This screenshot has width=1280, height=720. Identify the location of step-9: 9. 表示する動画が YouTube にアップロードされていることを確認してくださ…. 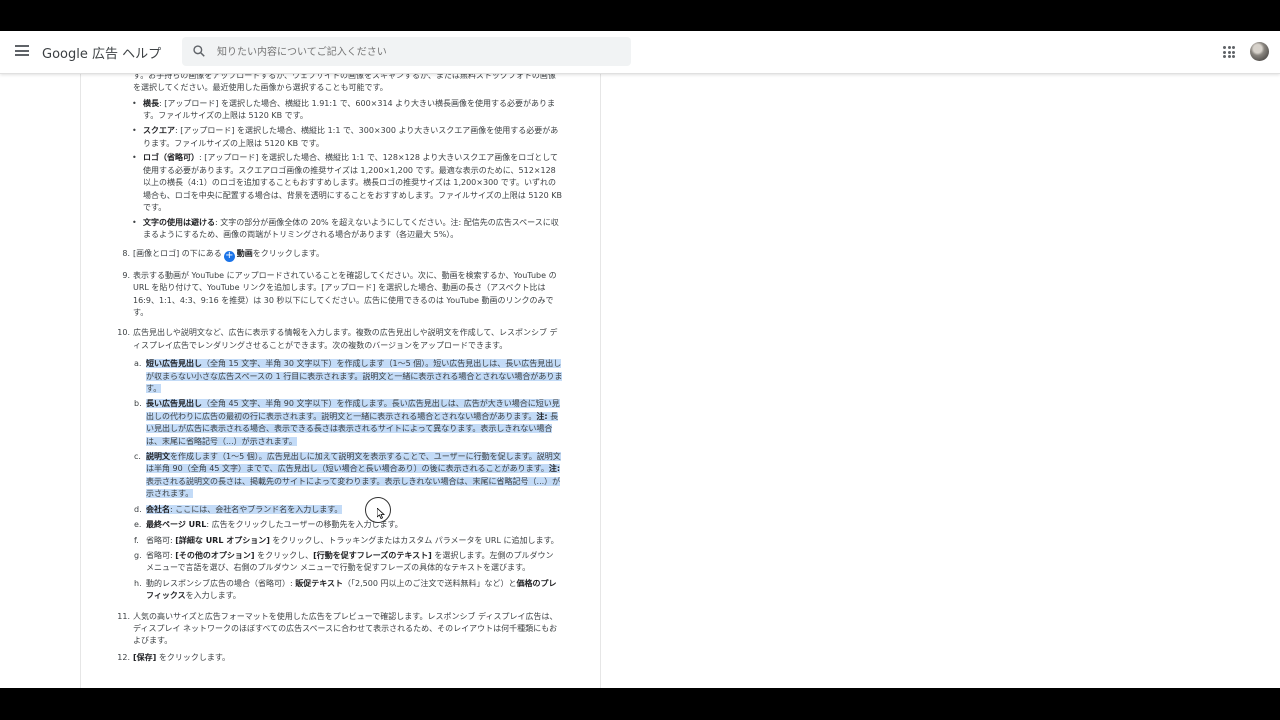
(339, 293).